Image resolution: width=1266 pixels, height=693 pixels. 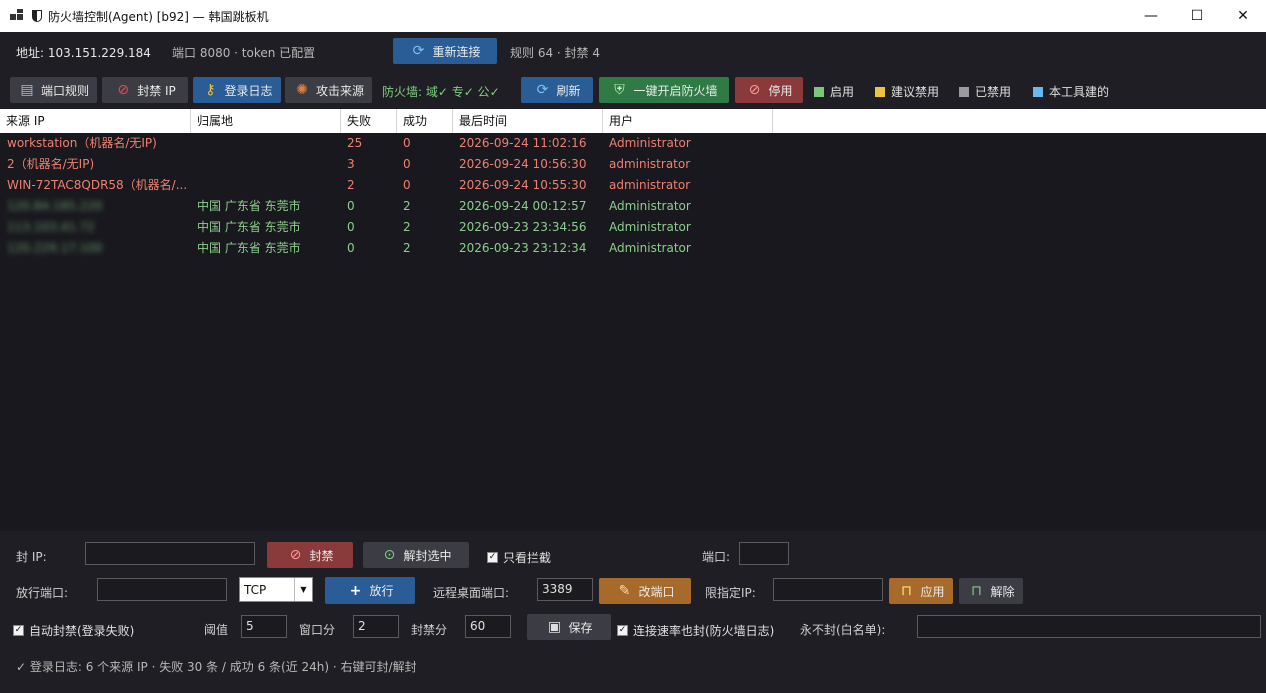 I want to click on rdp-port-label: 远程桌面端口:, so click(x=471, y=593).